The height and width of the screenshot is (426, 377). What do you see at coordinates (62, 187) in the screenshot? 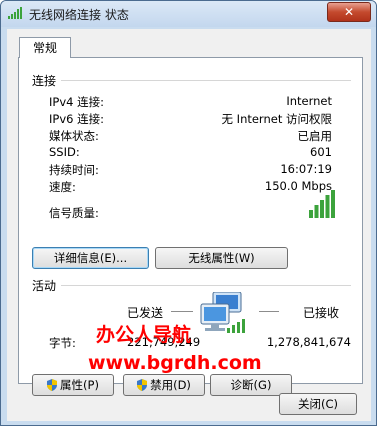
I see `speed-label: 速度:` at bounding box center [62, 187].